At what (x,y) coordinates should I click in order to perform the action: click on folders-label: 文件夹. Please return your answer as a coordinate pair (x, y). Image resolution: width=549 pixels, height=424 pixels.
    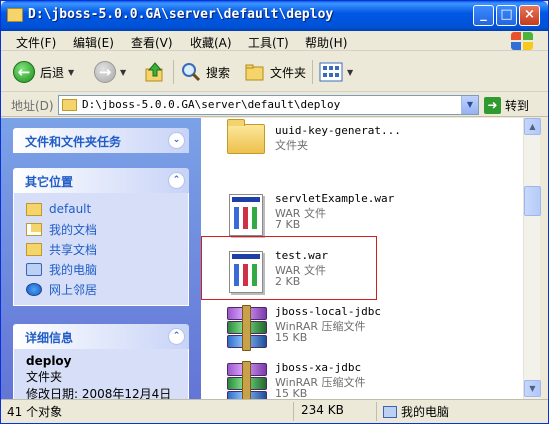
    Looking at the image, I should click on (288, 72).